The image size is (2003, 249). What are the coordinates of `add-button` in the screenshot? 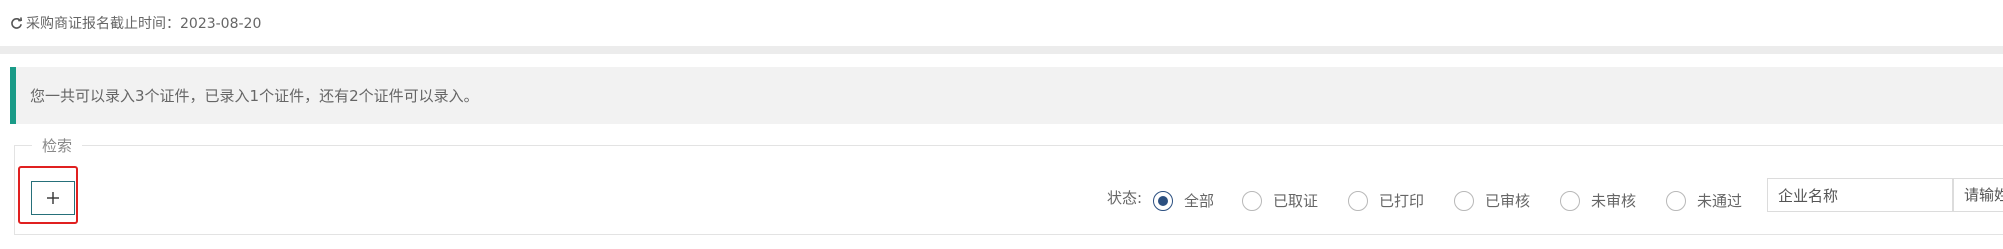 It's located at (53, 198).